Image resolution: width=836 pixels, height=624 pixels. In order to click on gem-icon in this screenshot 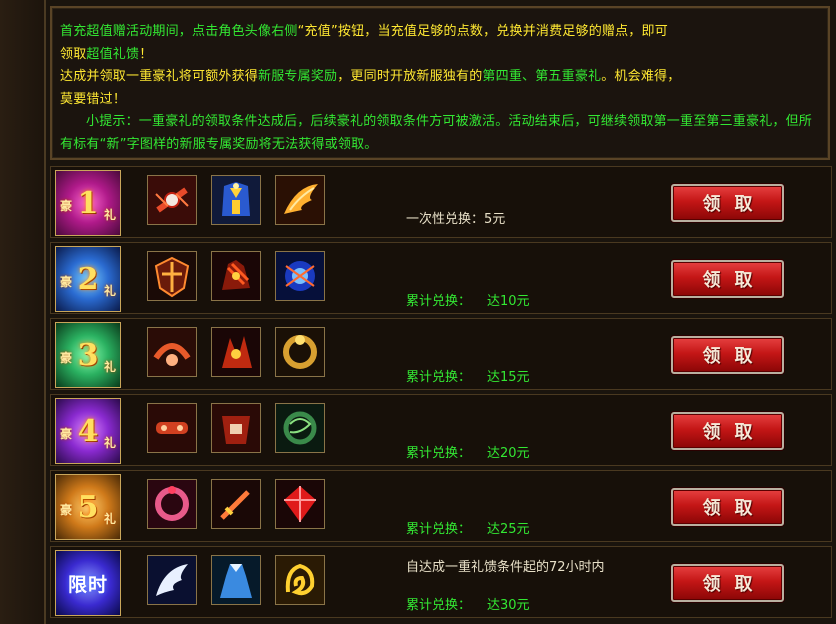, I will do `click(300, 504)`.